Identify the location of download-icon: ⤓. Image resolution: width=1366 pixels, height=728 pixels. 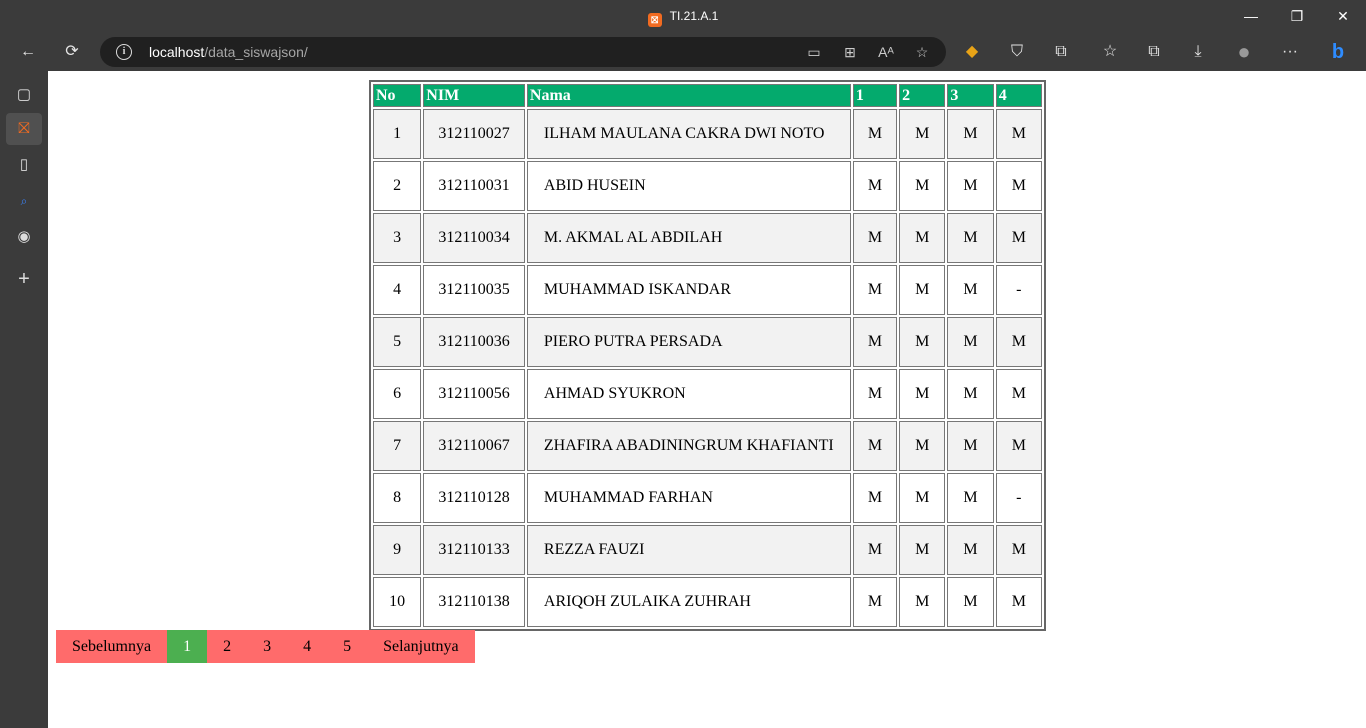
(1198, 52).